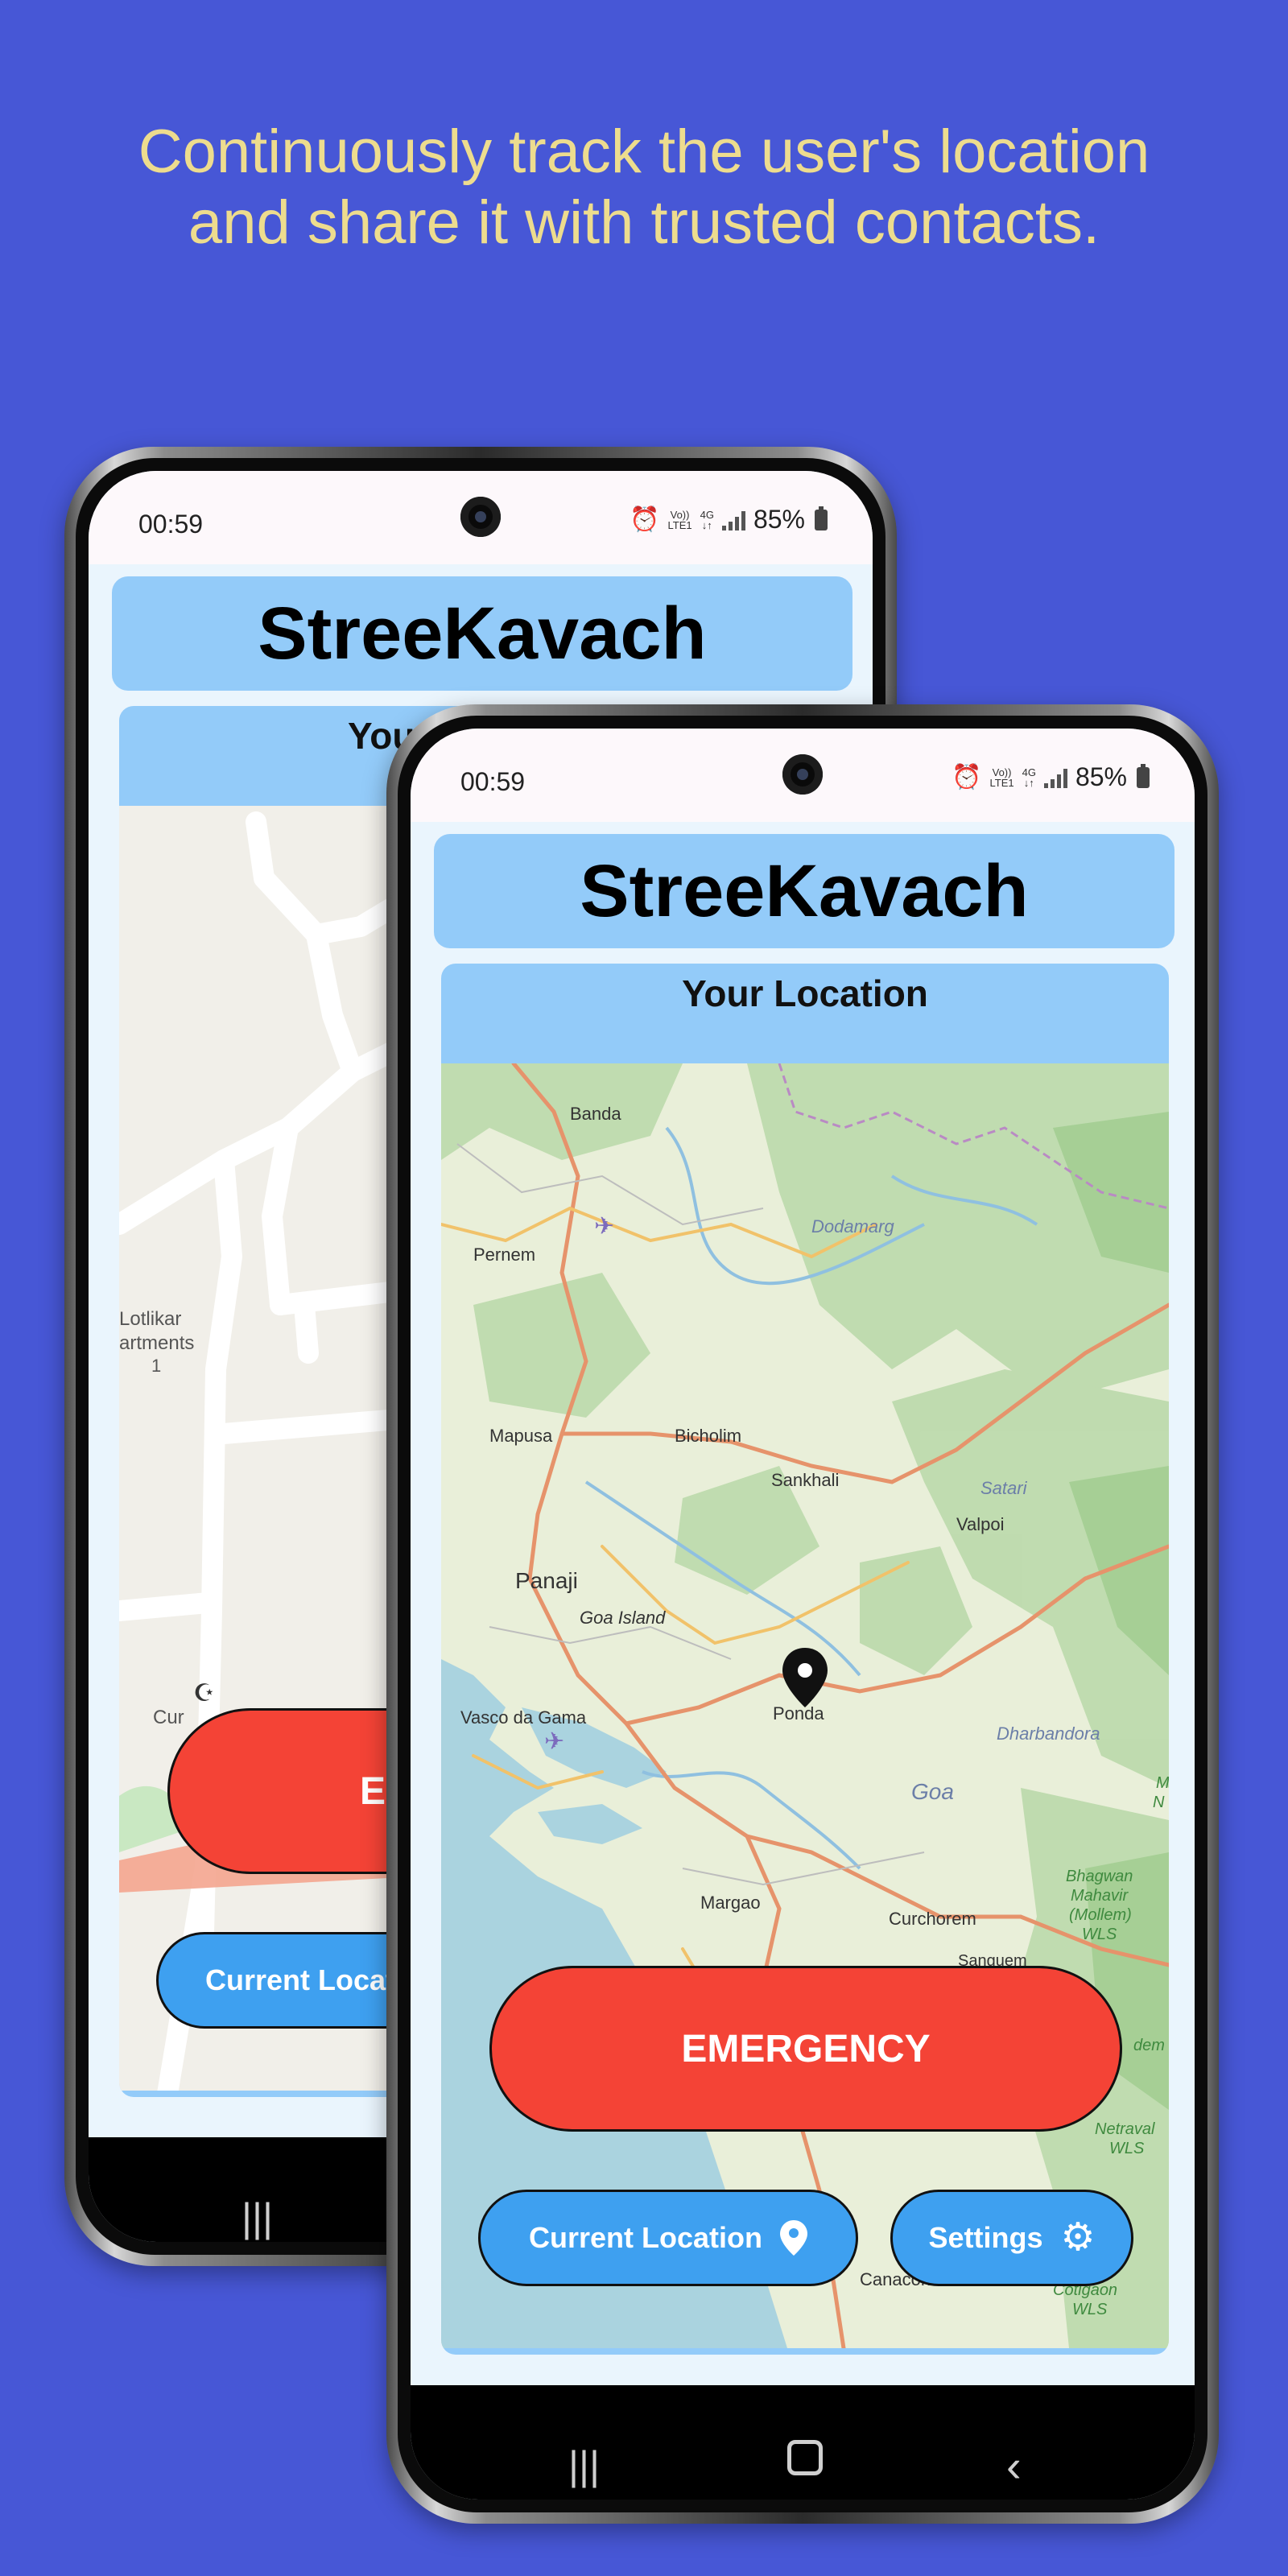  Describe the element at coordinates (668, 2238) in the screenshot. I see `current-location-button: Current Location` at that location.